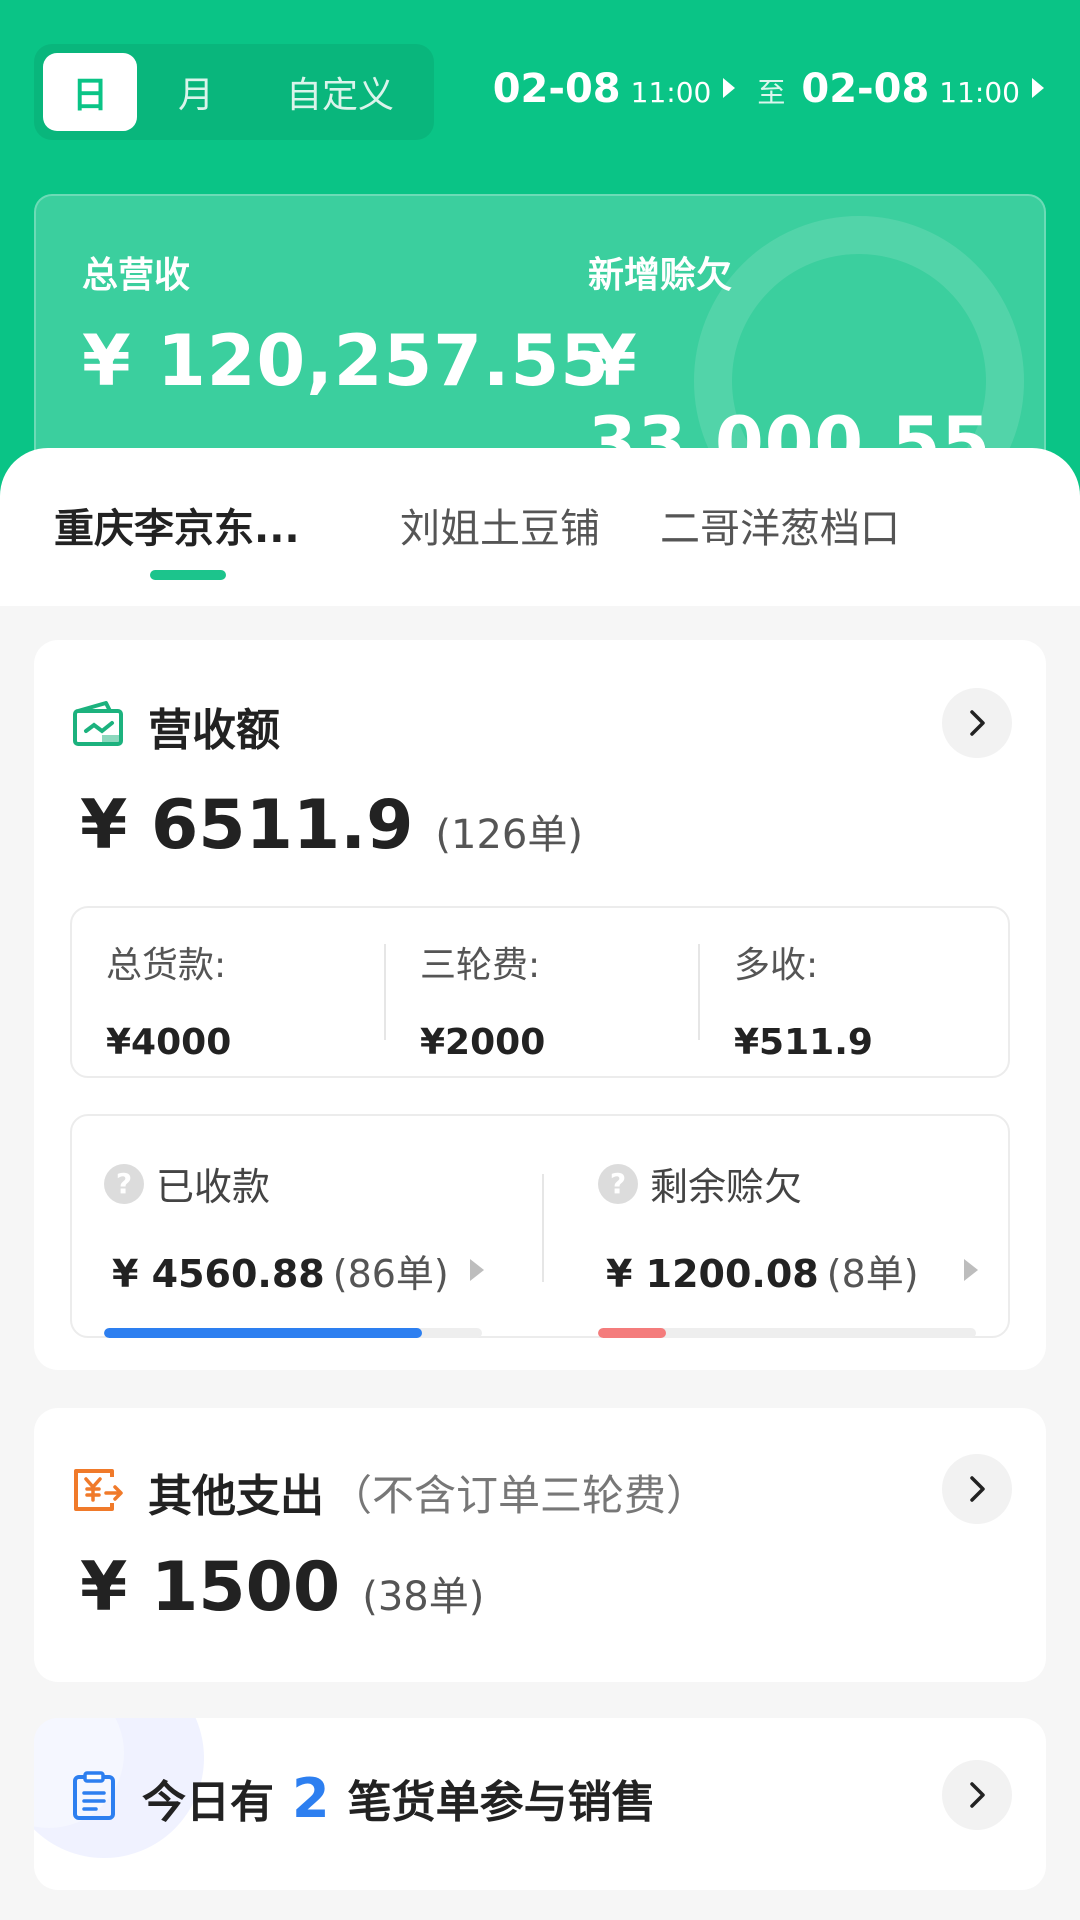 This screenshot has height=1920, width=1080. Describe the element at coordinates (214, 730) in the screenshot. I see `revenue-title: 营收额` at that location.